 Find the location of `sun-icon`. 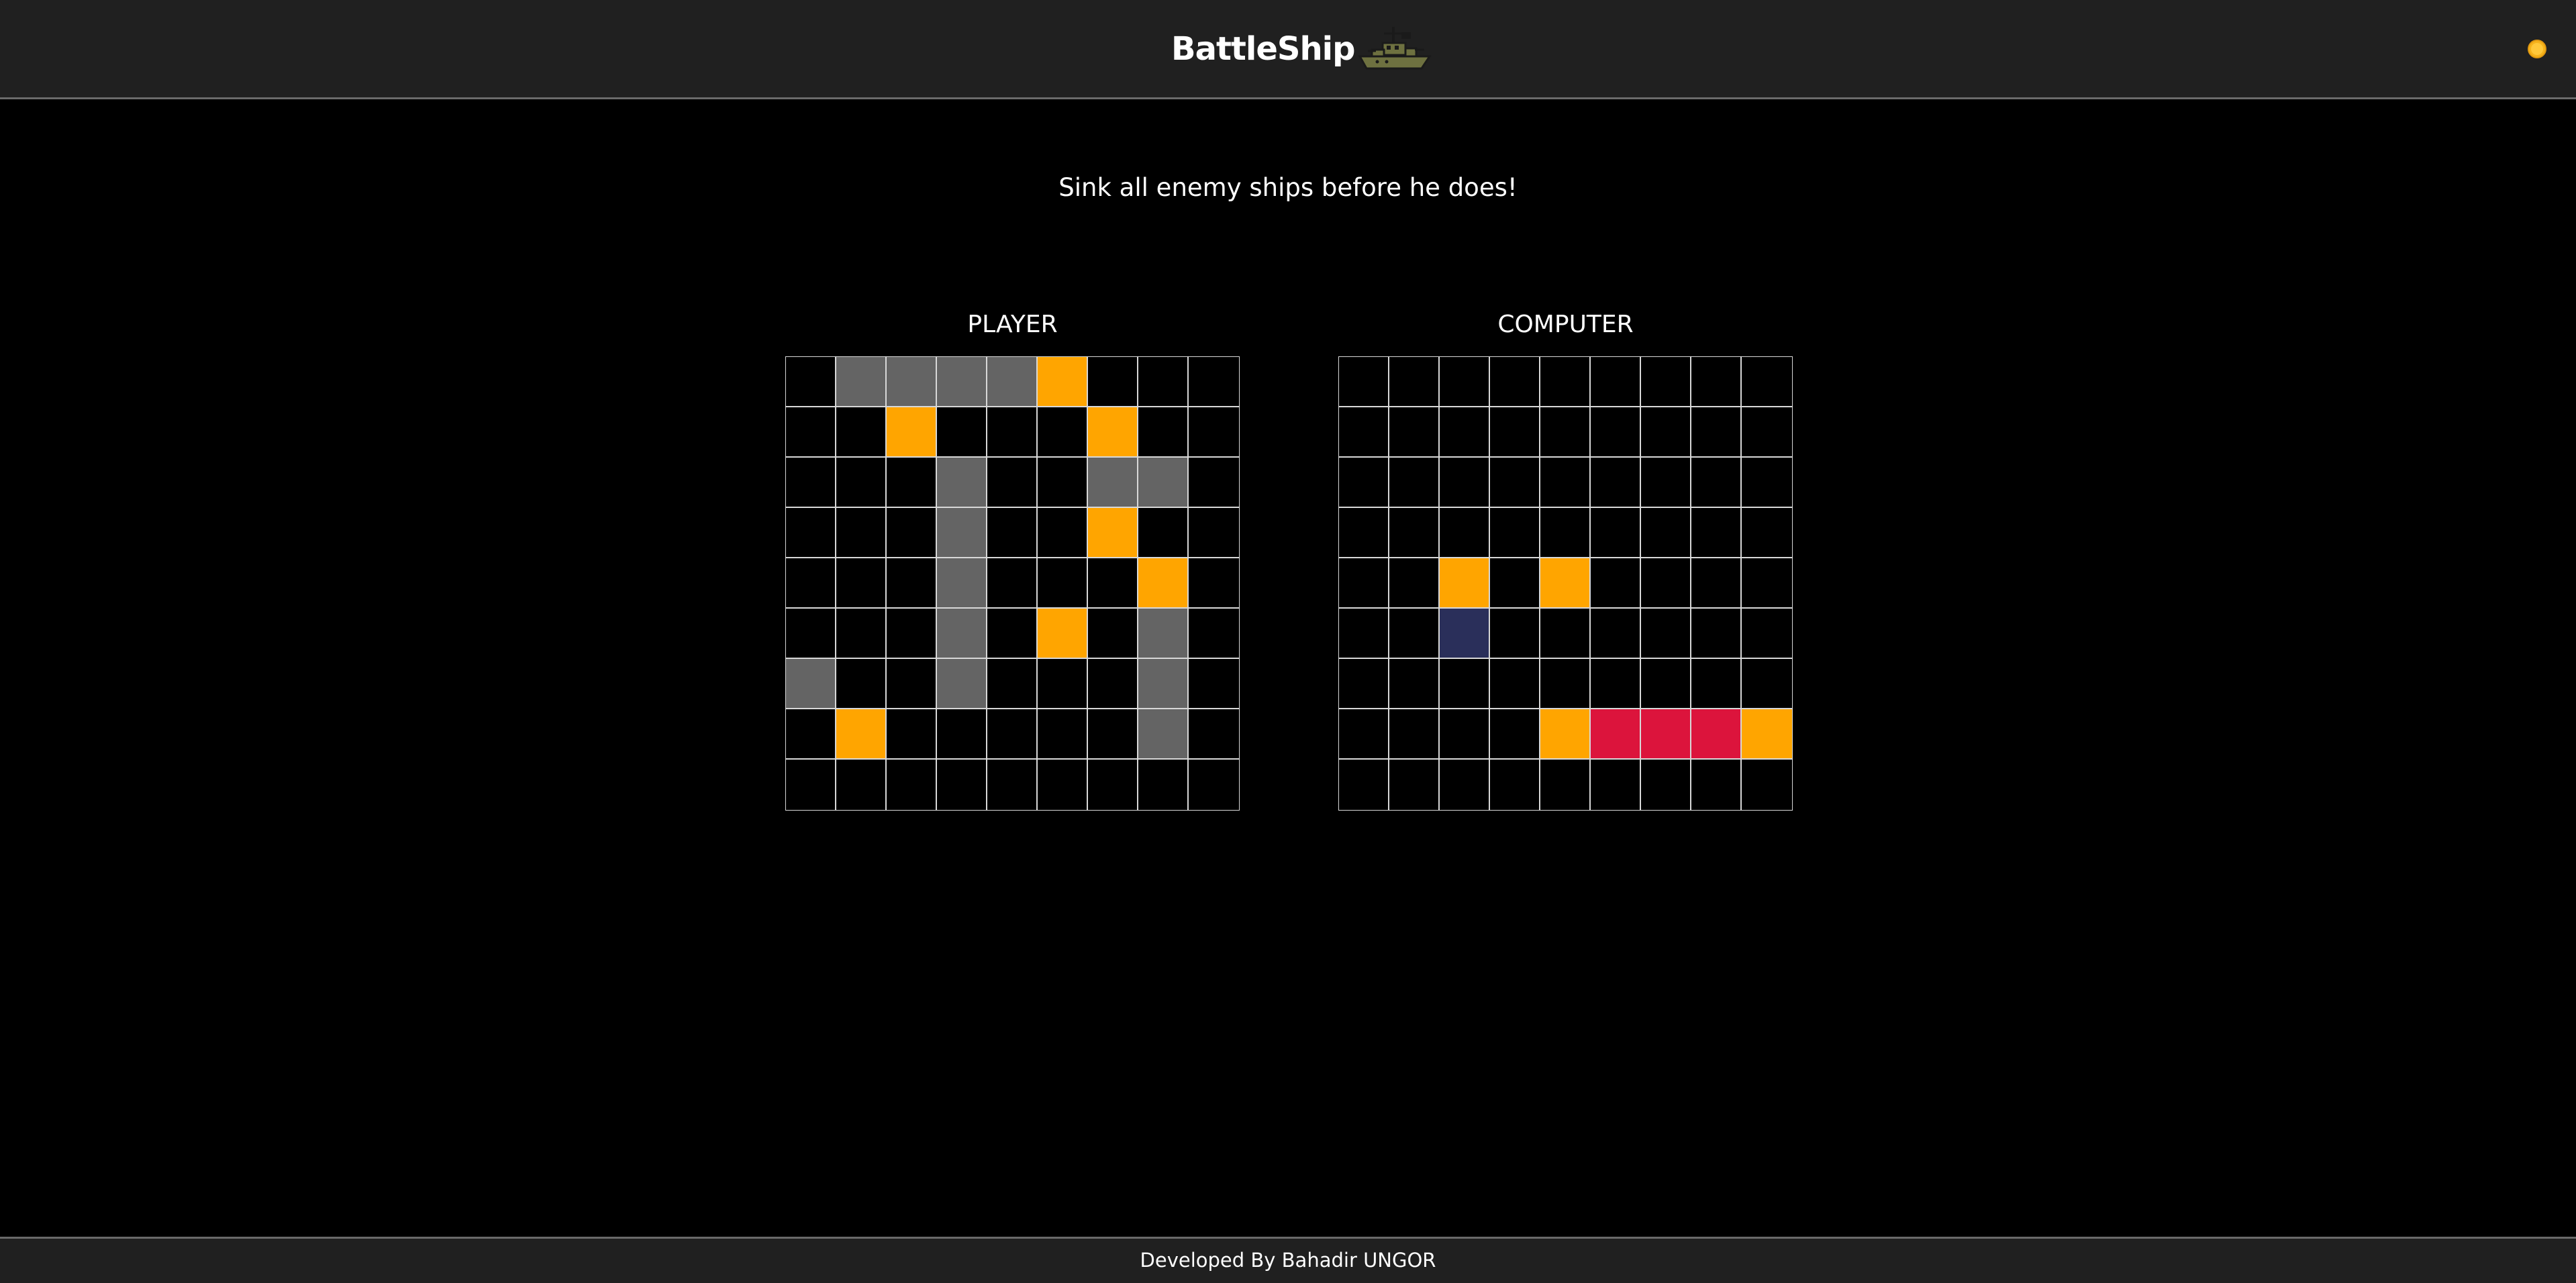

sun-icon is located at coordinates (2537, 49).